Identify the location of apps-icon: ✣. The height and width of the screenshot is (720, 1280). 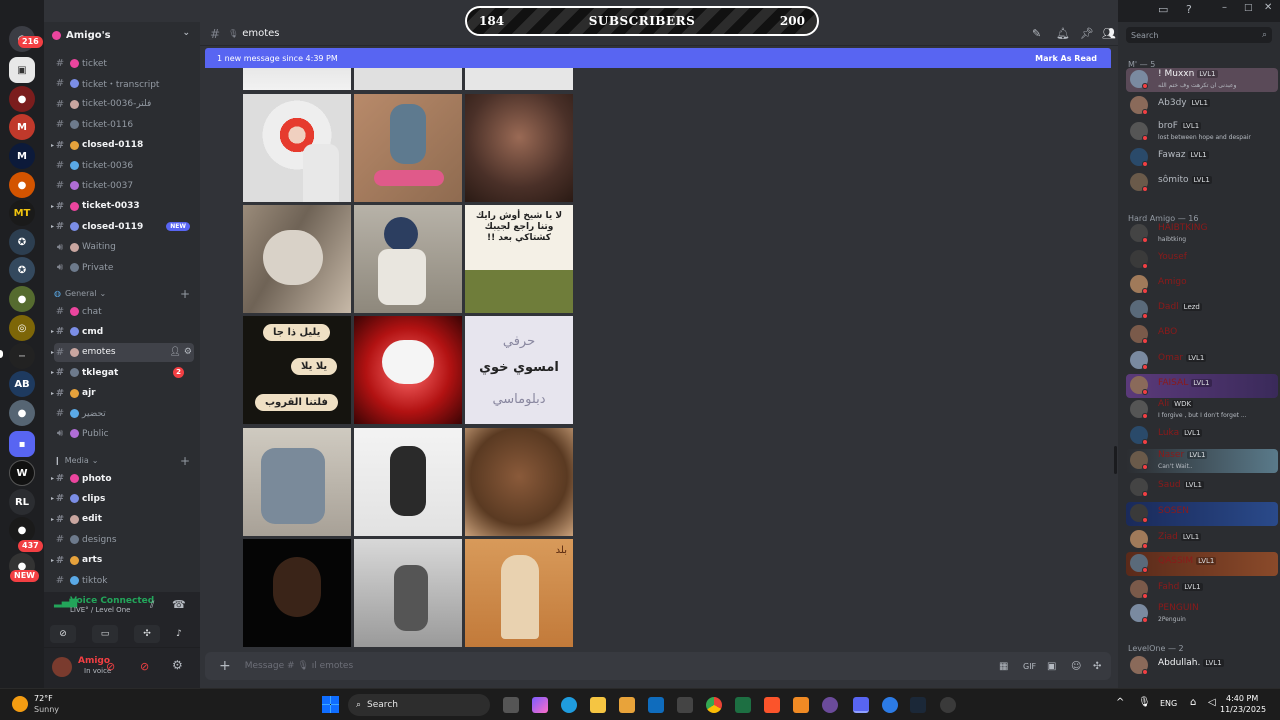
(1097, 666).